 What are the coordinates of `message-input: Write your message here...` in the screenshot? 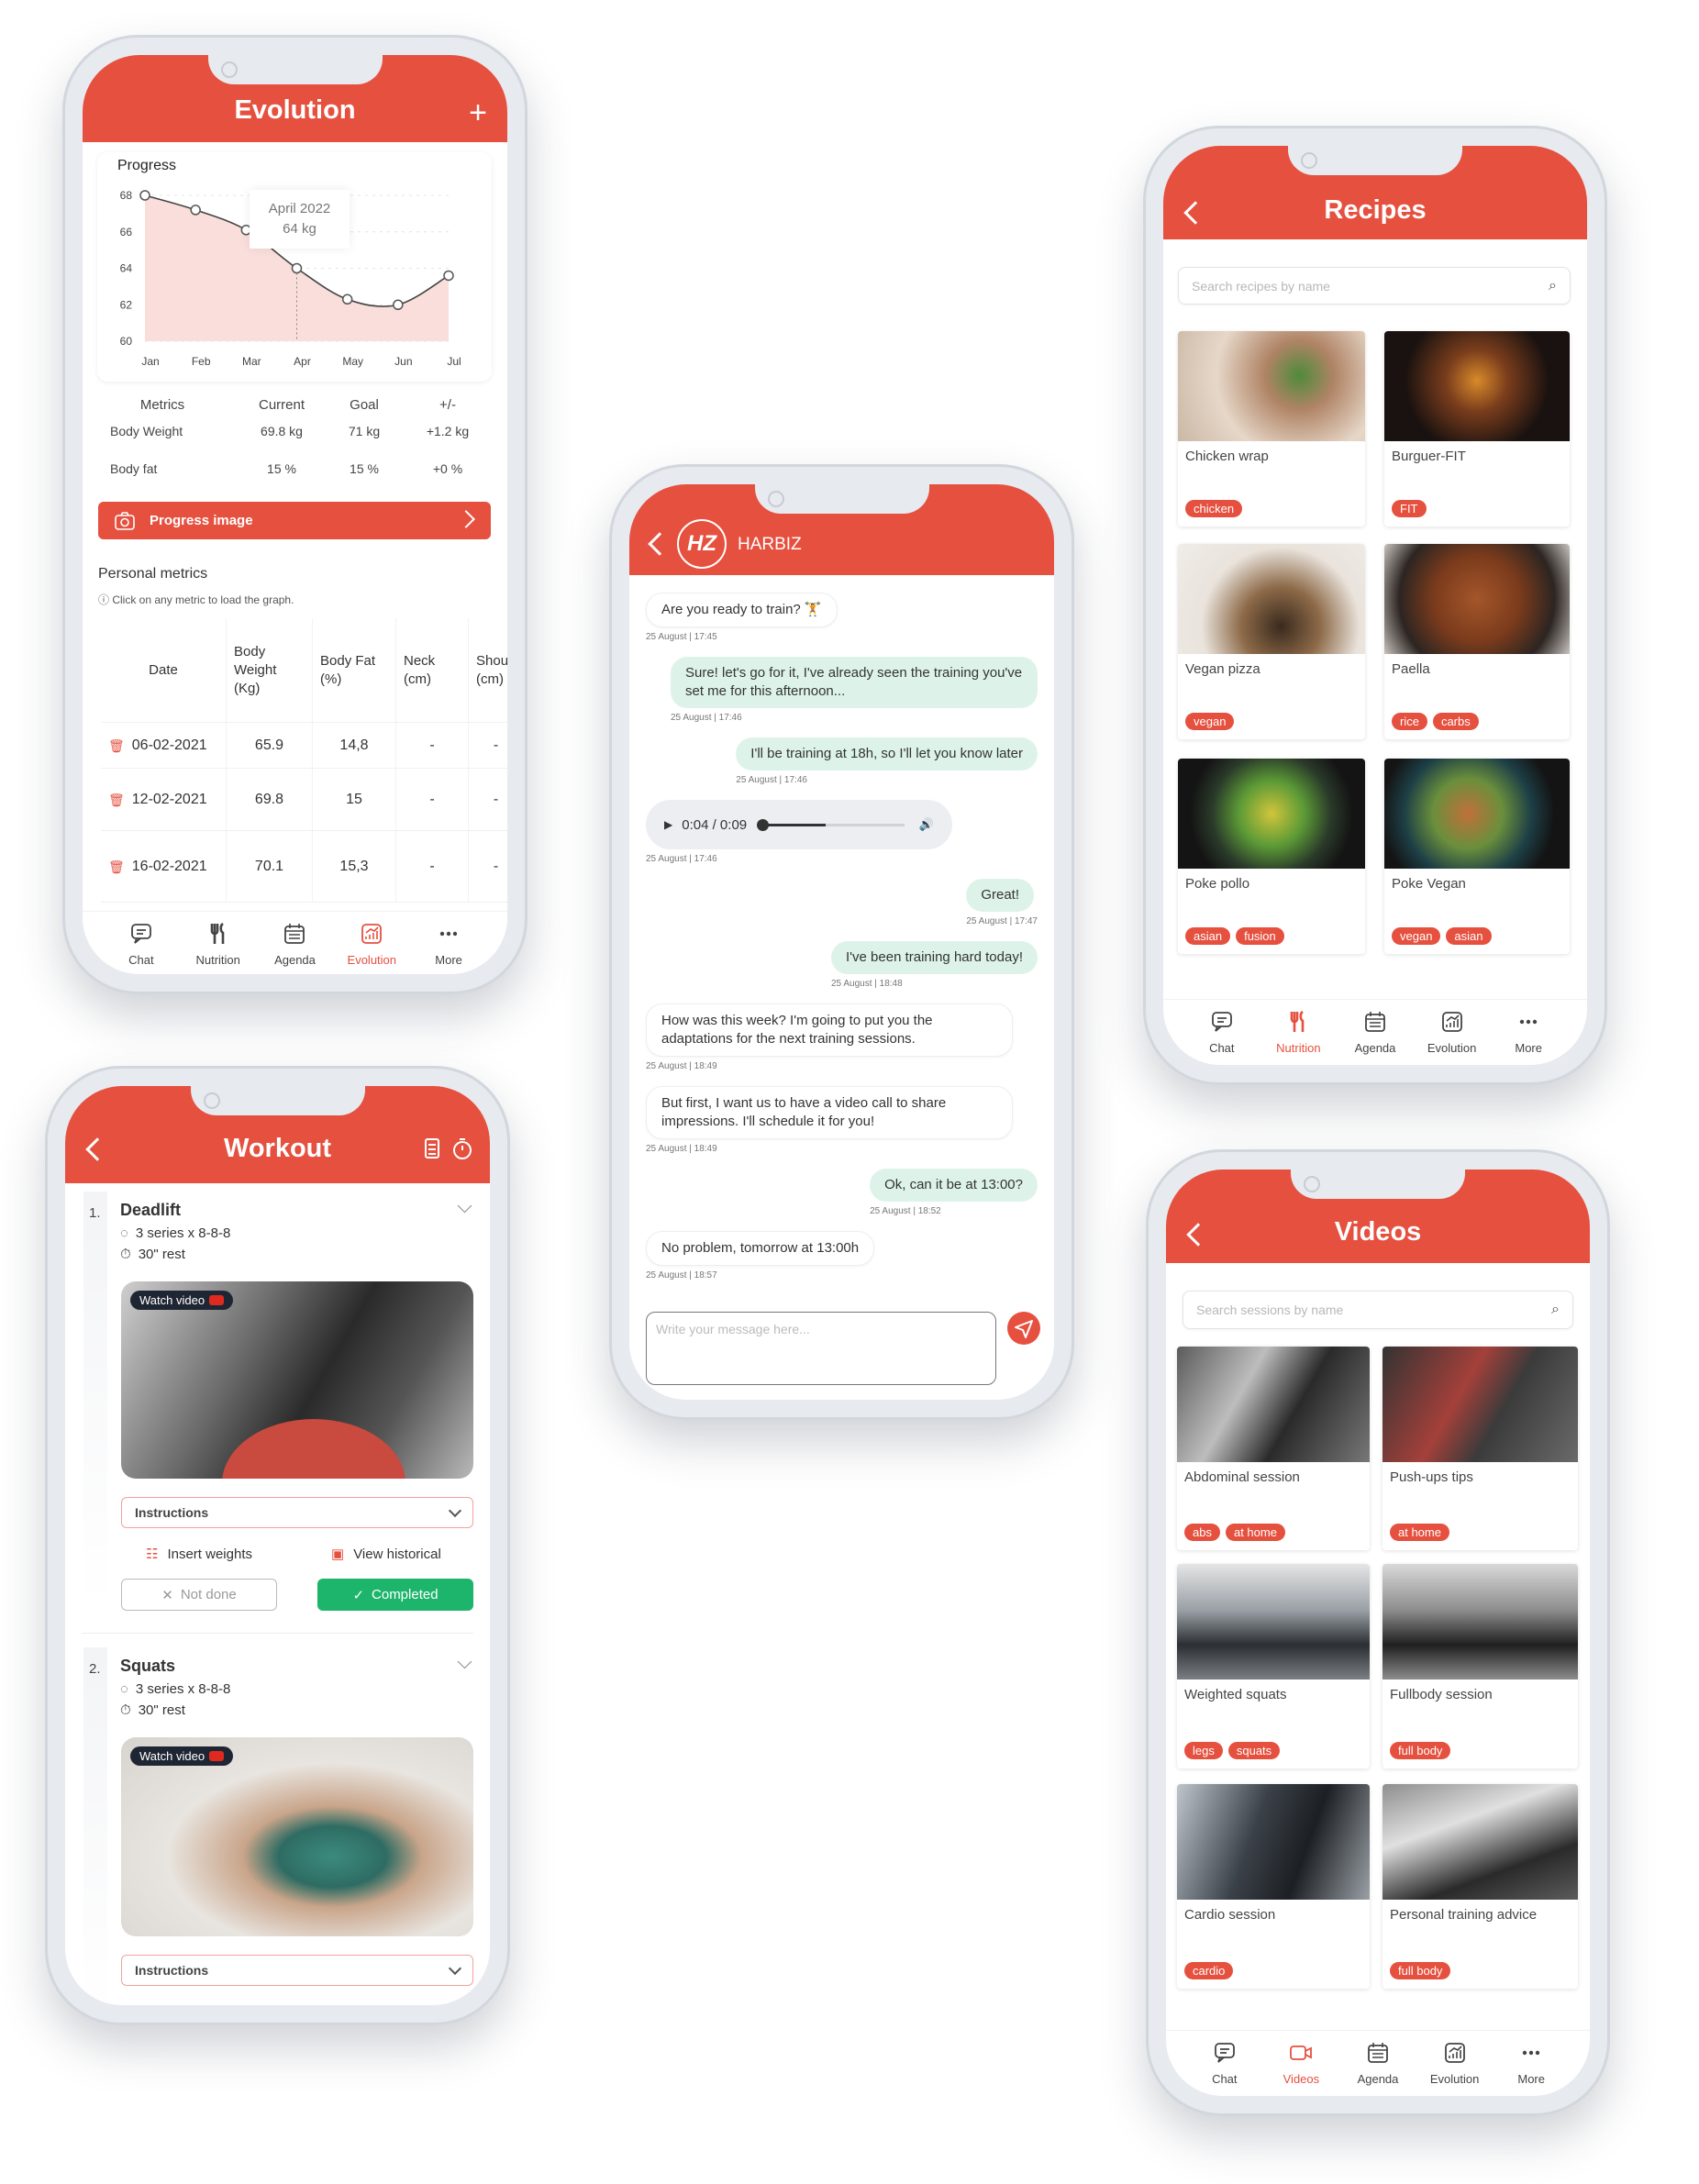 It's located at (821, 1348).